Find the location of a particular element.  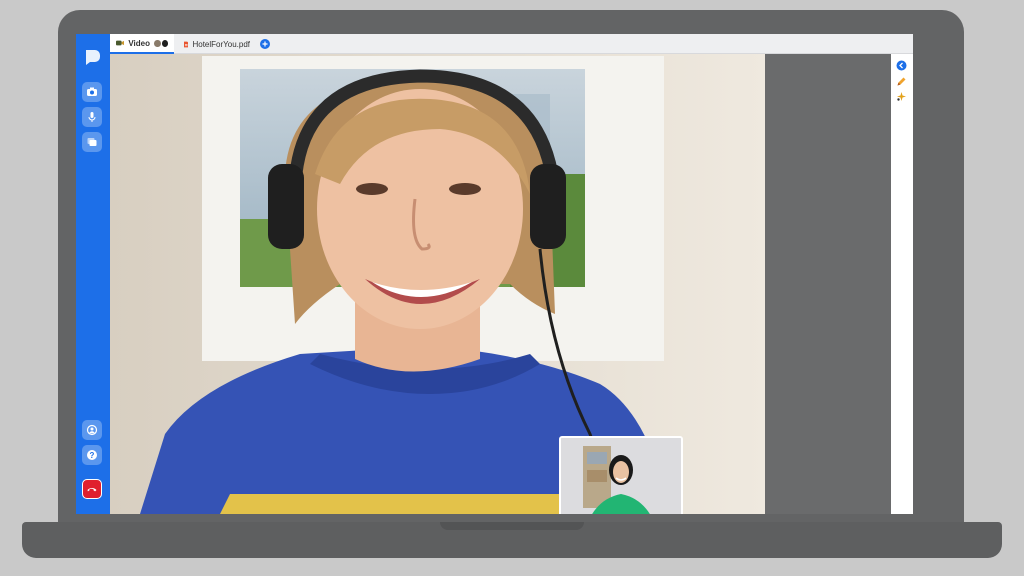

tab-video-label: Video is located at coordinates (139, 43).